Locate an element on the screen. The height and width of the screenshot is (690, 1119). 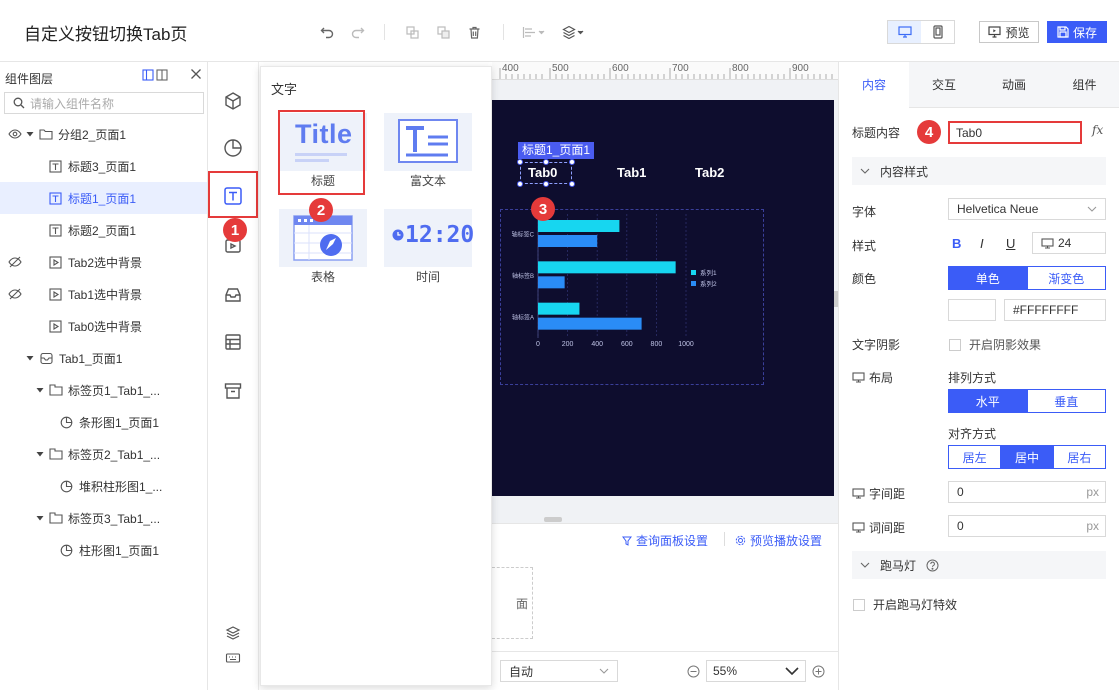
save-button: 保存 is located at coordinates (1077, 32).